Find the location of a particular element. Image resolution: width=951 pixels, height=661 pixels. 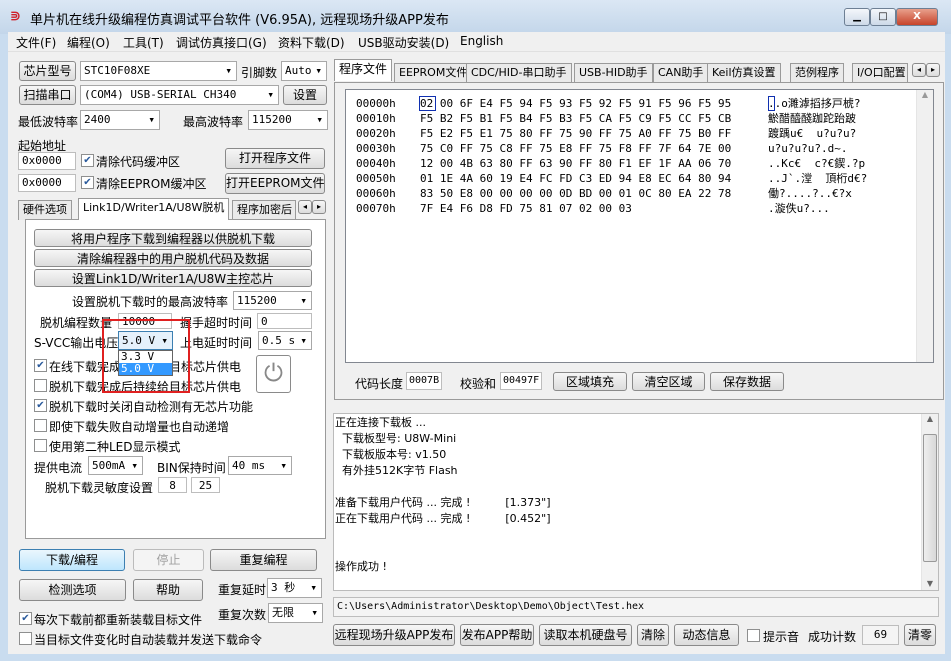

clear-programmer-button: 清除编程器中的用户脱机代码及数据 is located at coordinates (173, 258).